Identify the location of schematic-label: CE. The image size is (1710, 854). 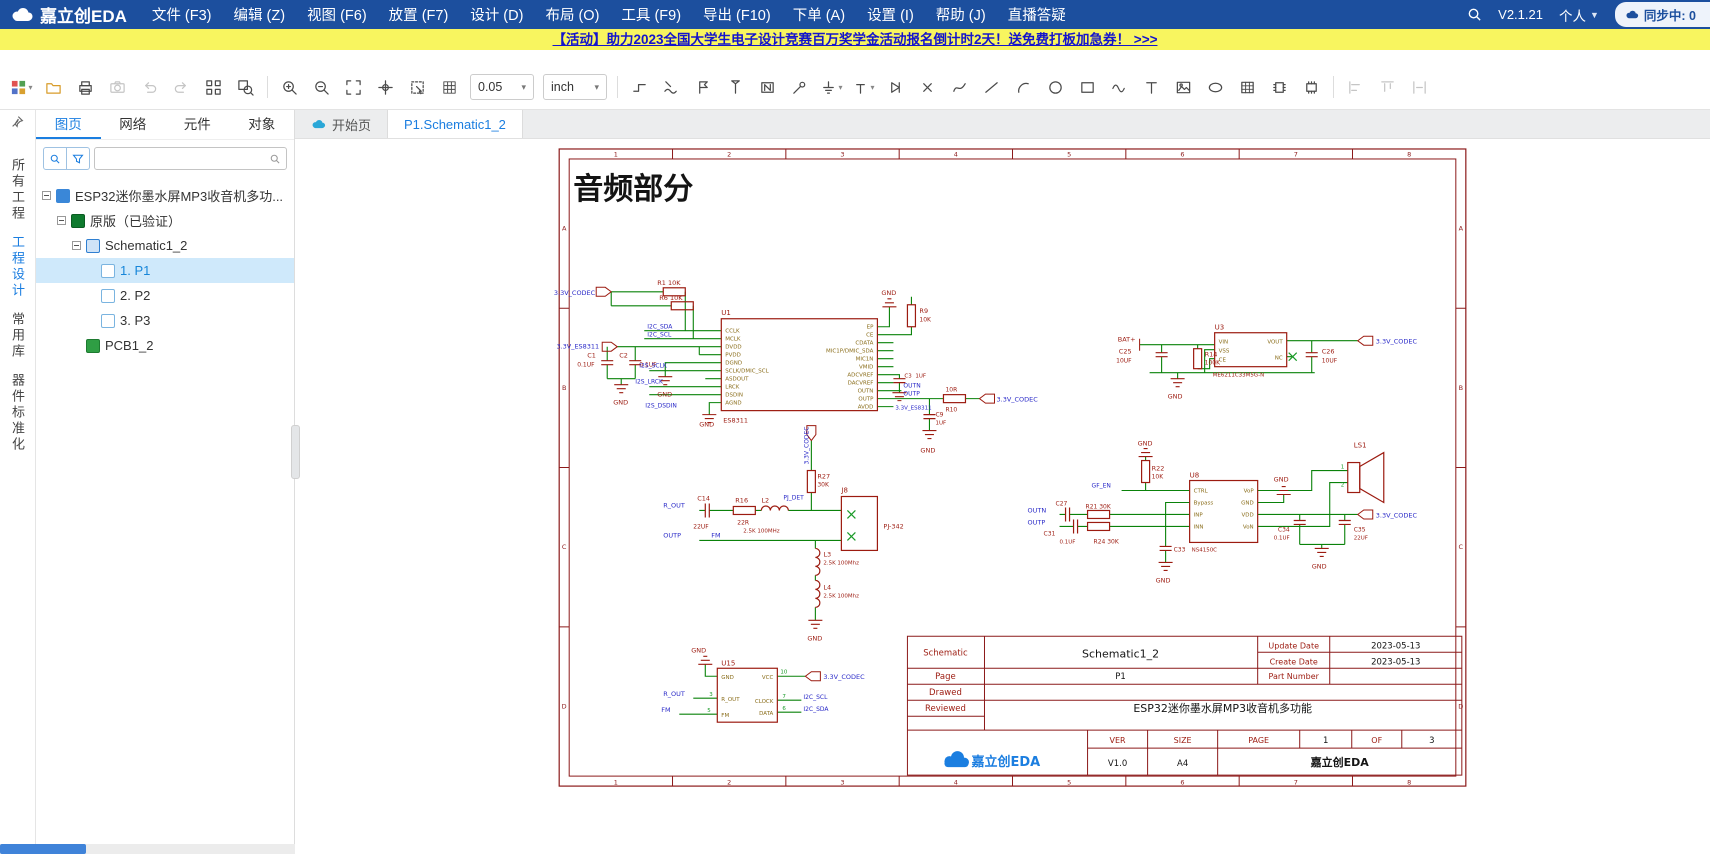
(870, 336).